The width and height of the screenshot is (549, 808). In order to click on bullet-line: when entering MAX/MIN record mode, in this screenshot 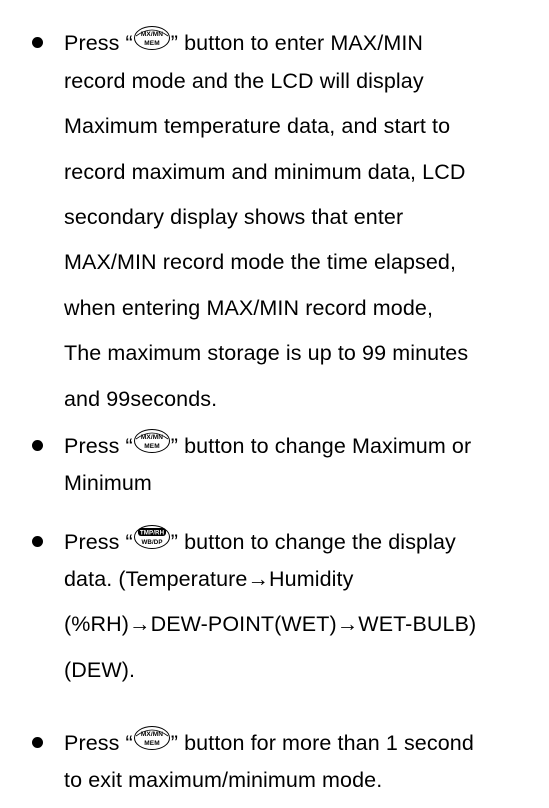, I will do `click(249, 308)`.